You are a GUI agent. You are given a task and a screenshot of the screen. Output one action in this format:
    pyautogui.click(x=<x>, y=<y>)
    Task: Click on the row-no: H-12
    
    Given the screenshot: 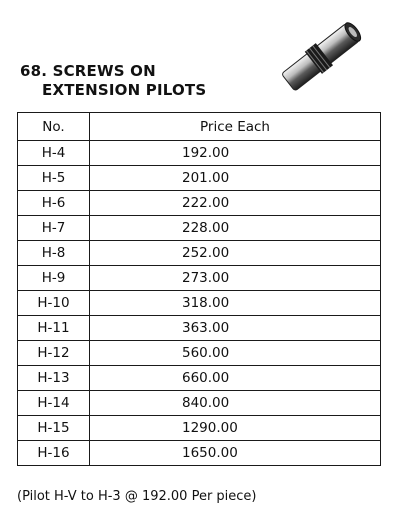 What is the action you would take?
    pyautogui.click(x=53, y=353)
    